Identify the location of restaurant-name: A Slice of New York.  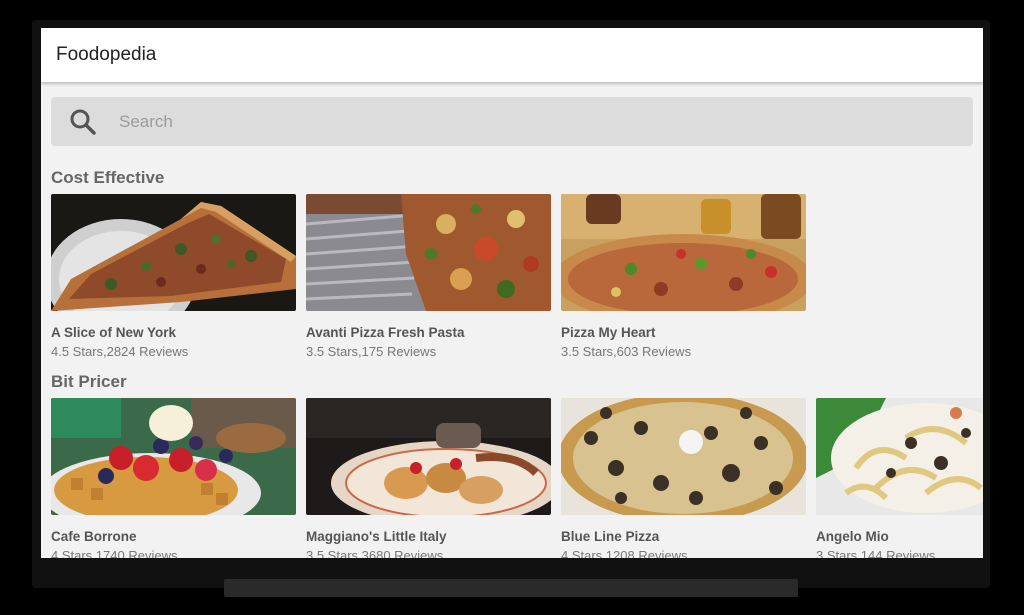
(114, 332).